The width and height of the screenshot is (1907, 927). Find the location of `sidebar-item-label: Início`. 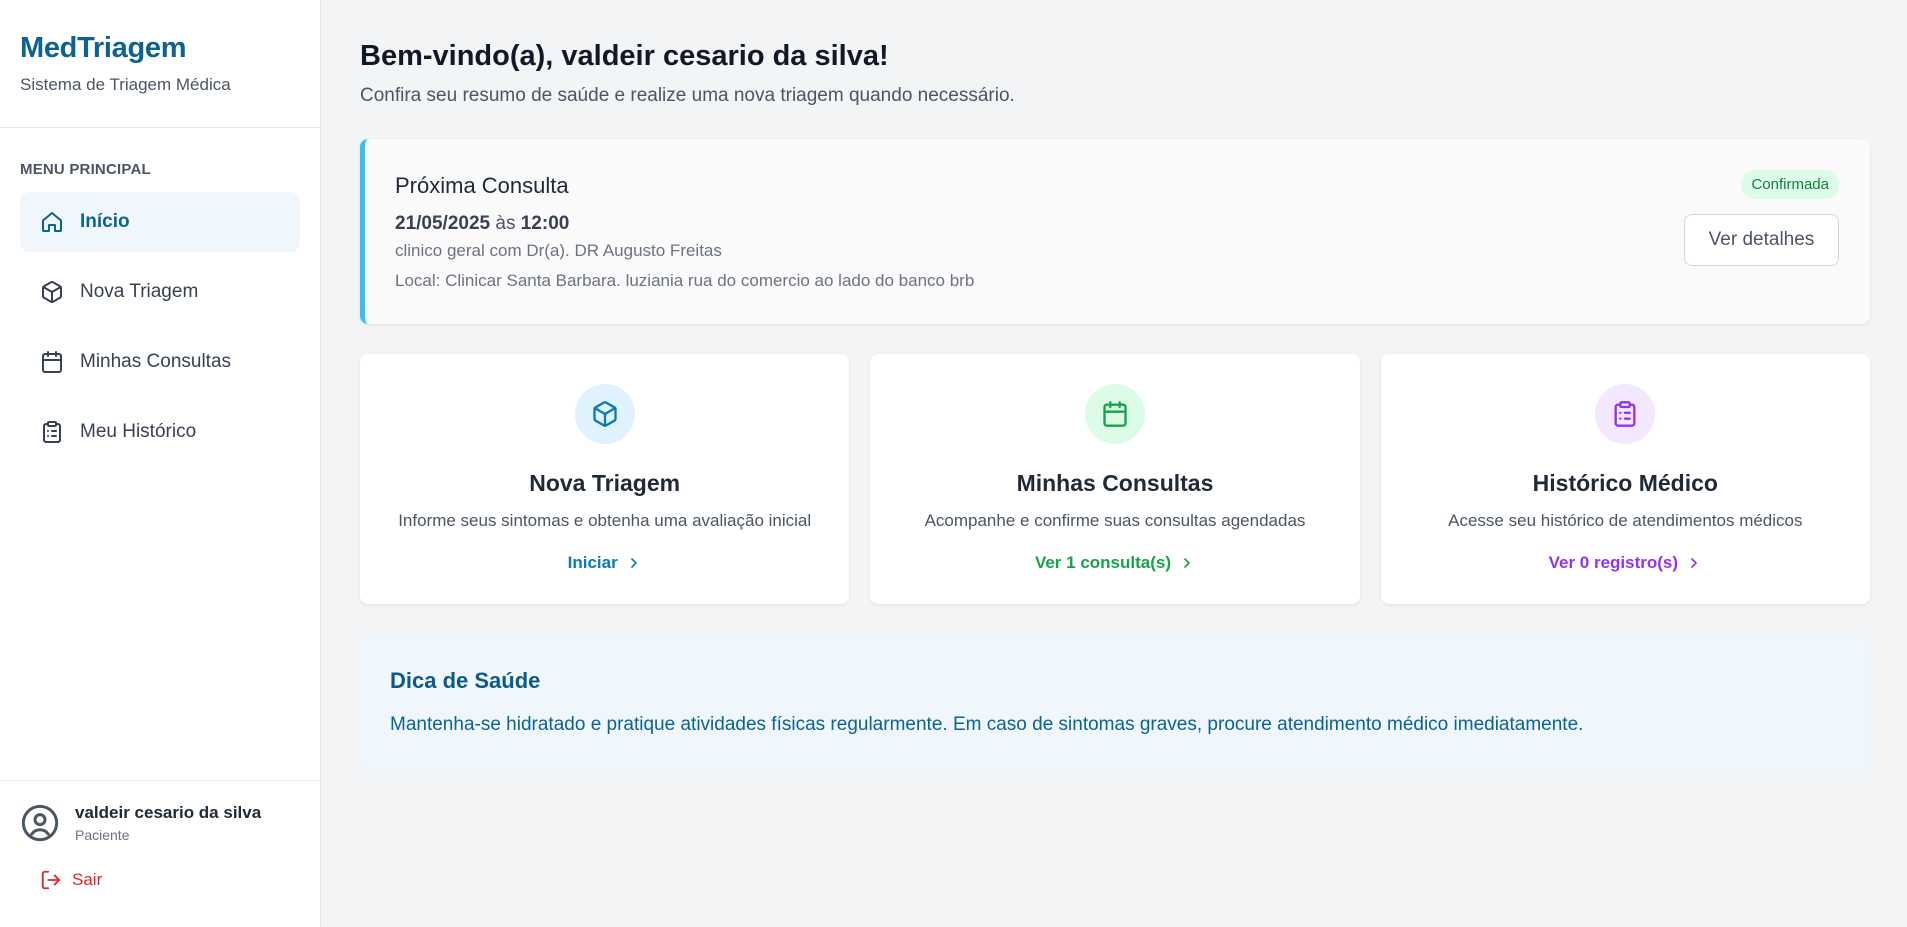

sidebar-item-label: Início is located at coordinates (105, 221).